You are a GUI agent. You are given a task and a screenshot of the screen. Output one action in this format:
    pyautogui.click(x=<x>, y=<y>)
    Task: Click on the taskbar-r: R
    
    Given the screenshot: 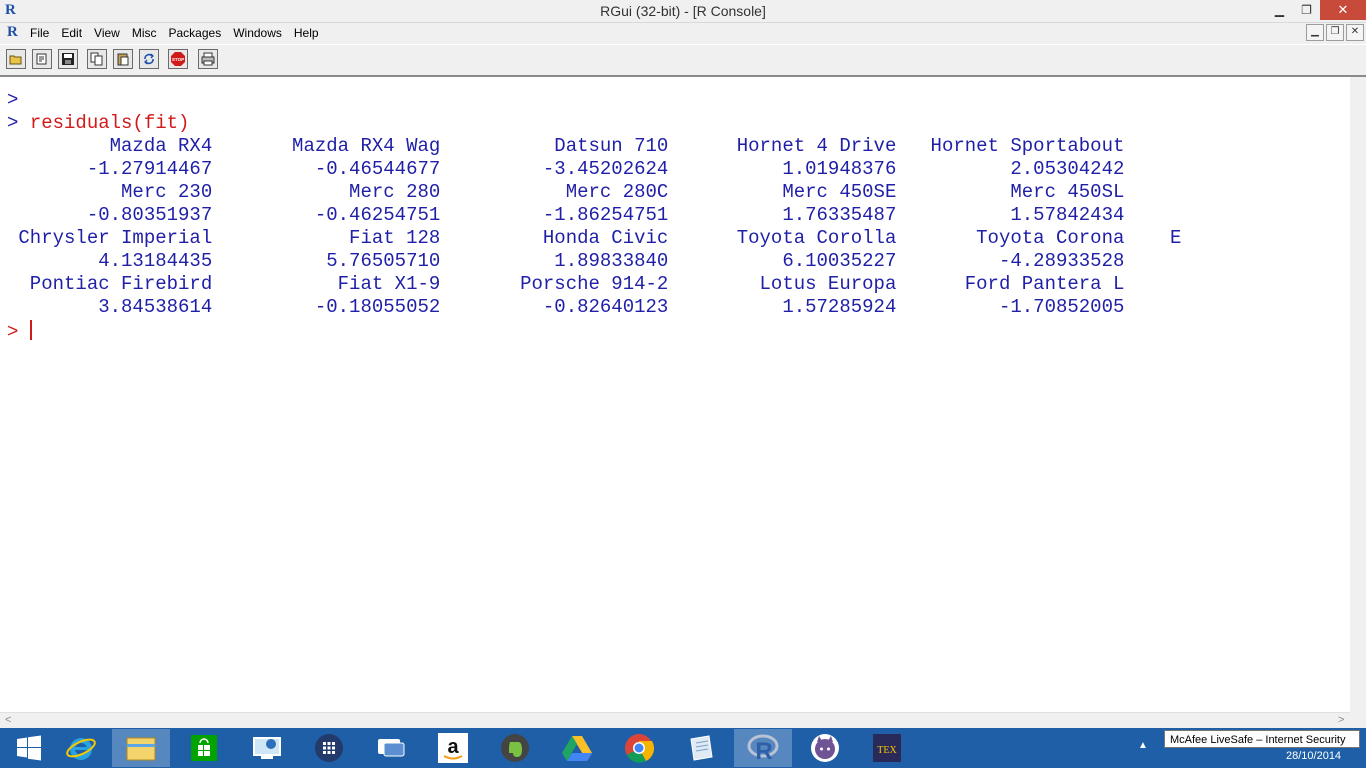 What is the action you would take?
    pyautogui.click(x=763, y=748)
    